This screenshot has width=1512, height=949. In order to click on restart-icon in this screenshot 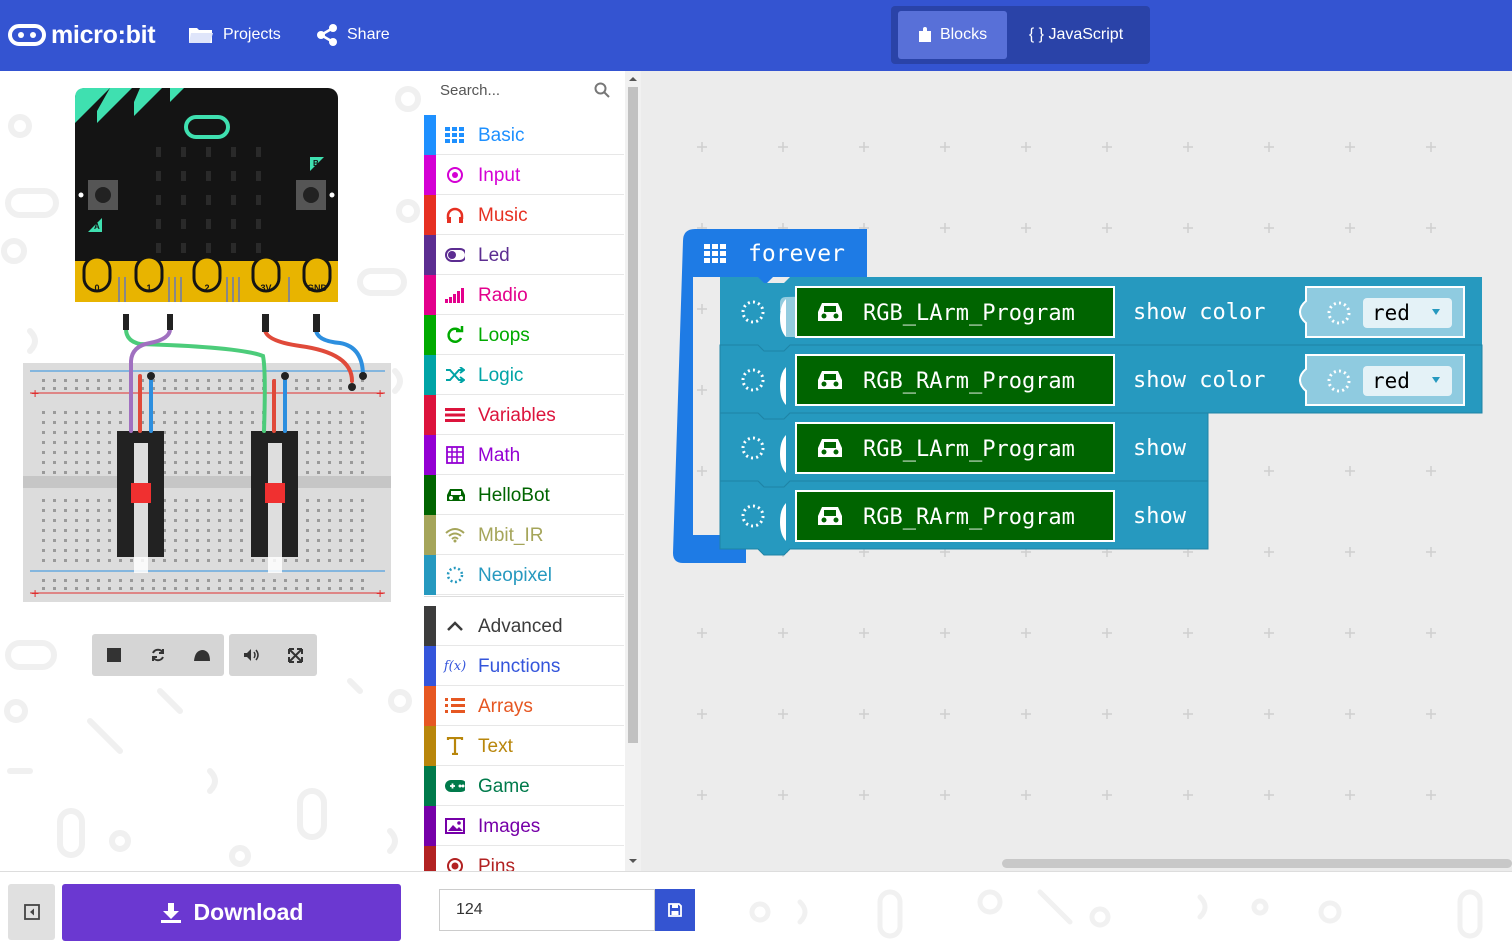, I will do `click(158, 655)`.